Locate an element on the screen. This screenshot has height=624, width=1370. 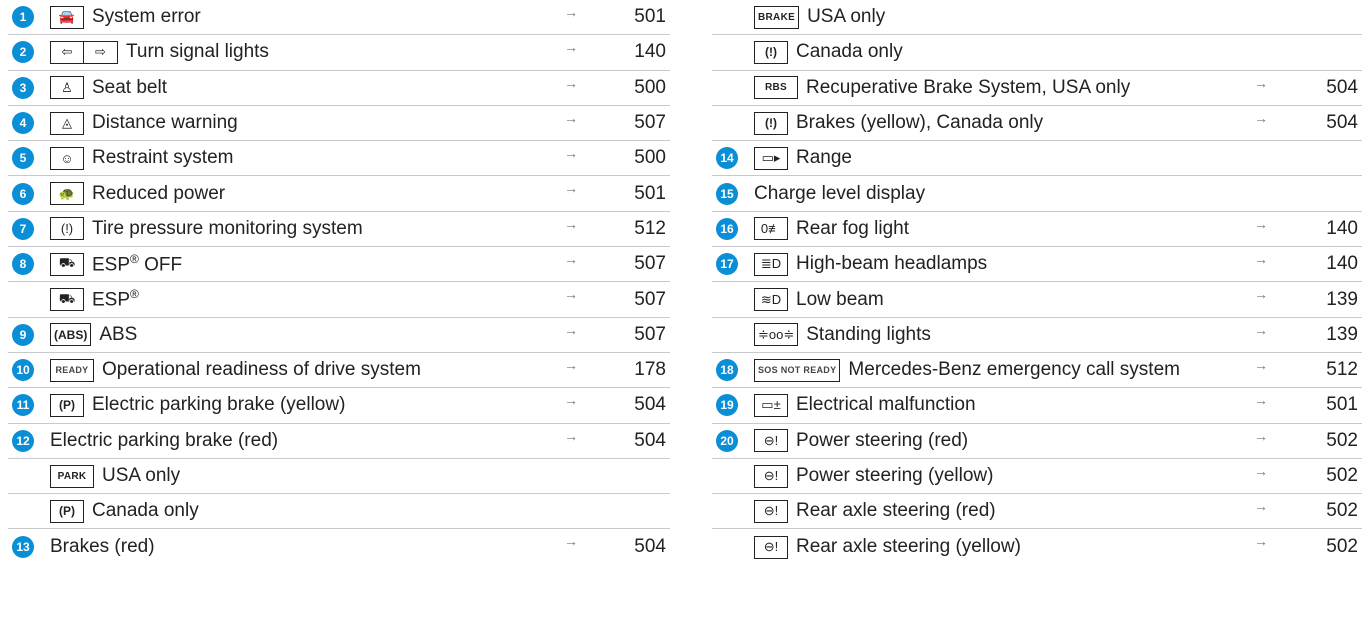
abs-icon: (ABS) is located at coordinates (71, 335).